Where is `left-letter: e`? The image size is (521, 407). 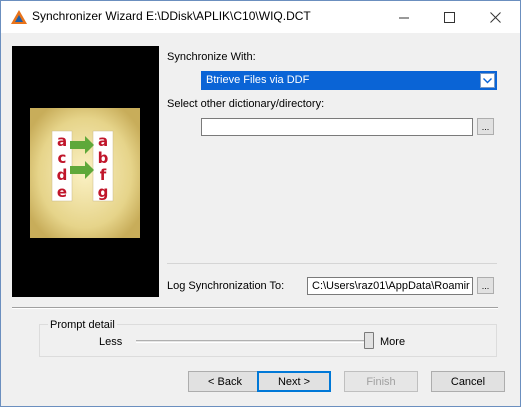
left-letter: e is located at coordinates (62, 192).